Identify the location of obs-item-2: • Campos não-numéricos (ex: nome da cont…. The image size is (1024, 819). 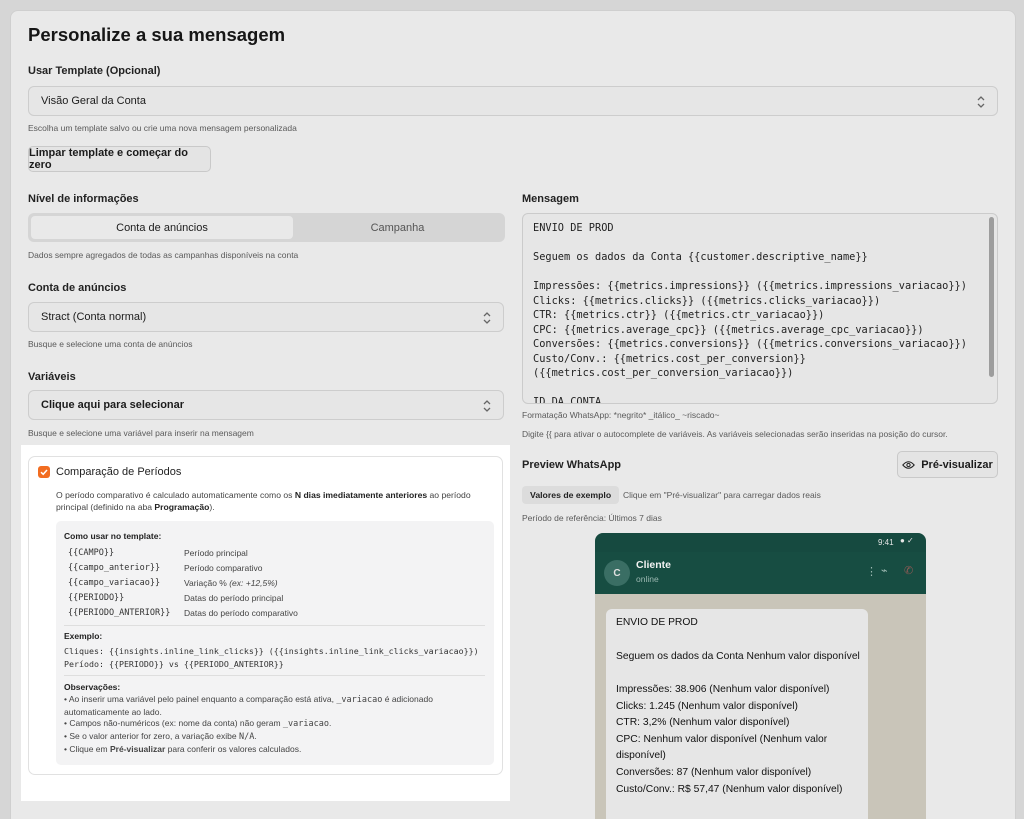
(198, 723).